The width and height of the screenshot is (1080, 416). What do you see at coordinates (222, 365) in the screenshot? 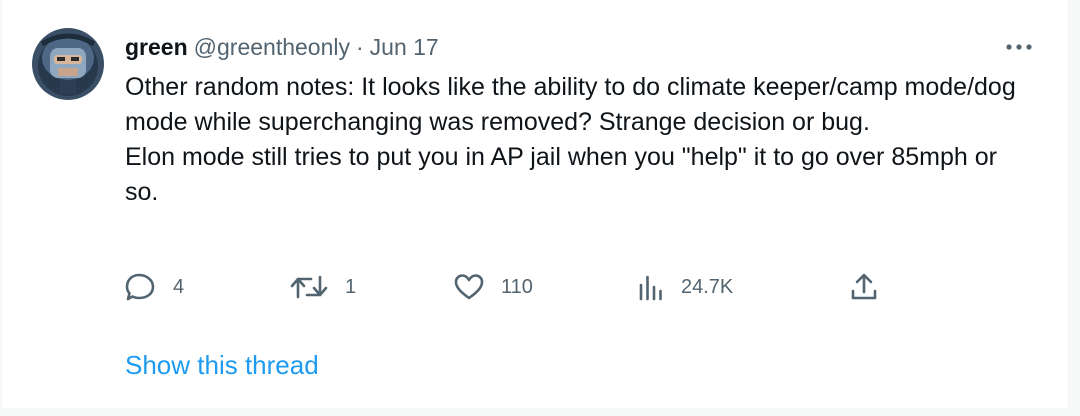
I see `show-thread-link: Show this thread` at bounding box center [222, 365].